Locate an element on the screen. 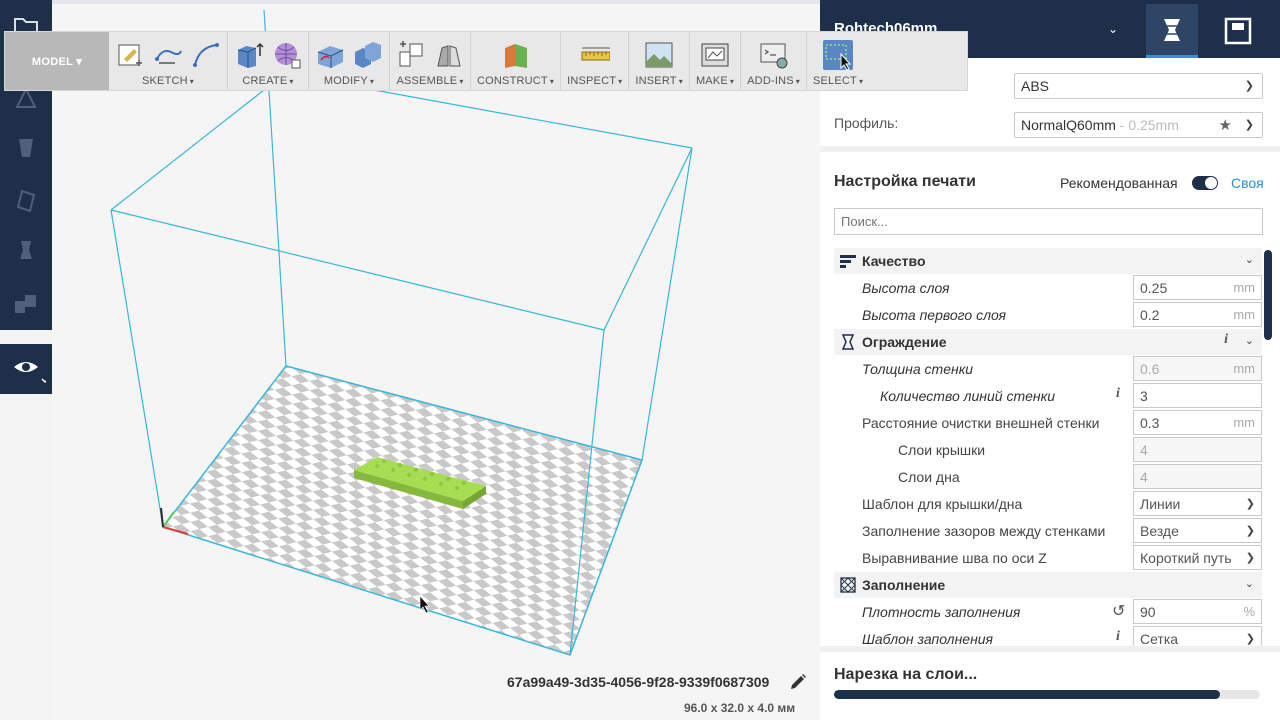 Image resolution: width=1280 pixels, height=720 pixels. measure-icon is located at coordinates (595, 55).